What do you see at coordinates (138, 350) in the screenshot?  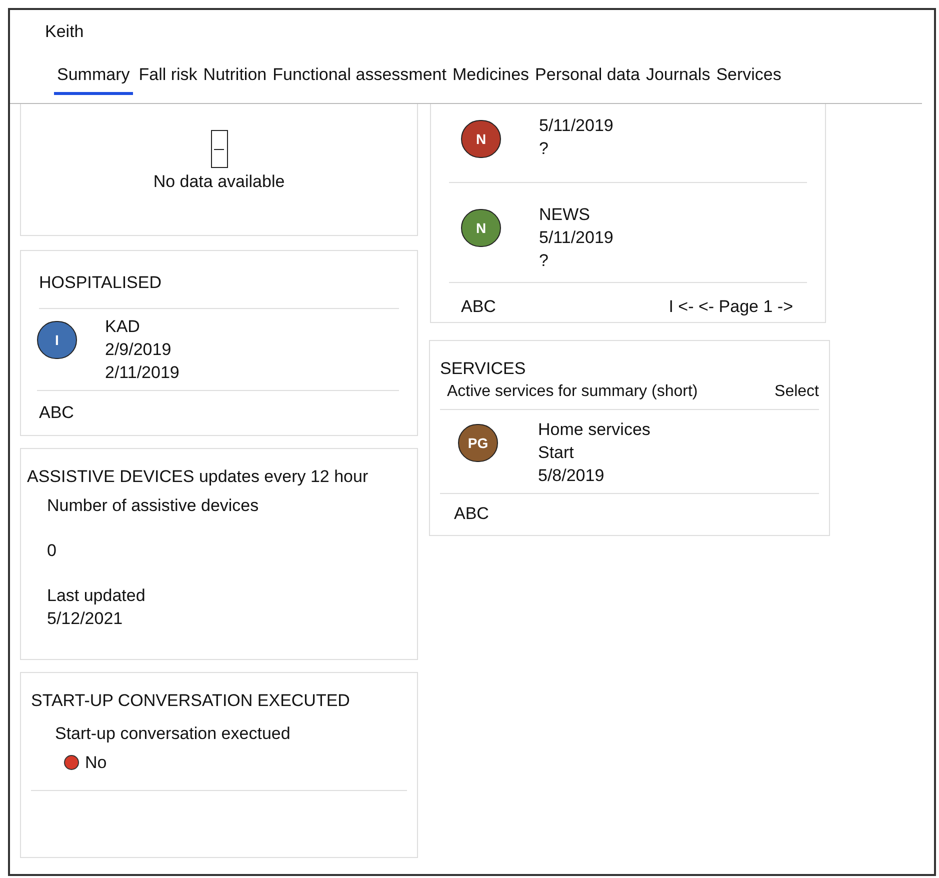 I see `entry-text: 2/9/2019` at bounding box center [138, 350].